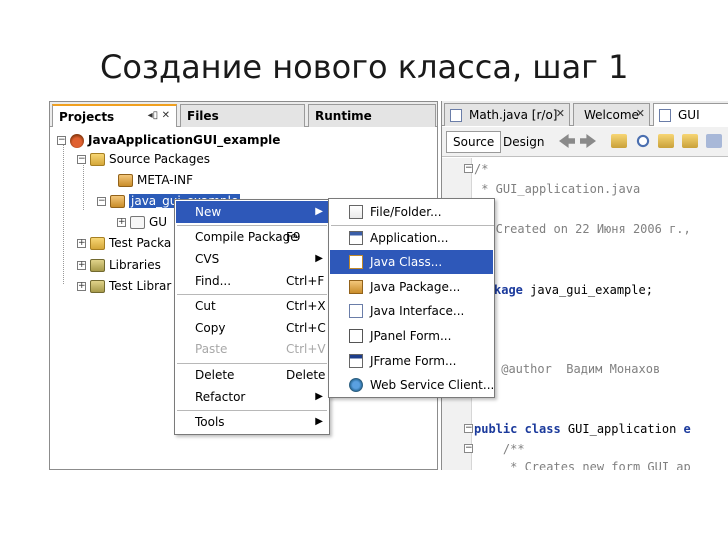 The width and height of the screenshot is (728, 546). What do you see at coordinates (159, 115) in the screenshot?
I see `minimize-icon: ◂▯ ✕` at bounding box center [159, 115].